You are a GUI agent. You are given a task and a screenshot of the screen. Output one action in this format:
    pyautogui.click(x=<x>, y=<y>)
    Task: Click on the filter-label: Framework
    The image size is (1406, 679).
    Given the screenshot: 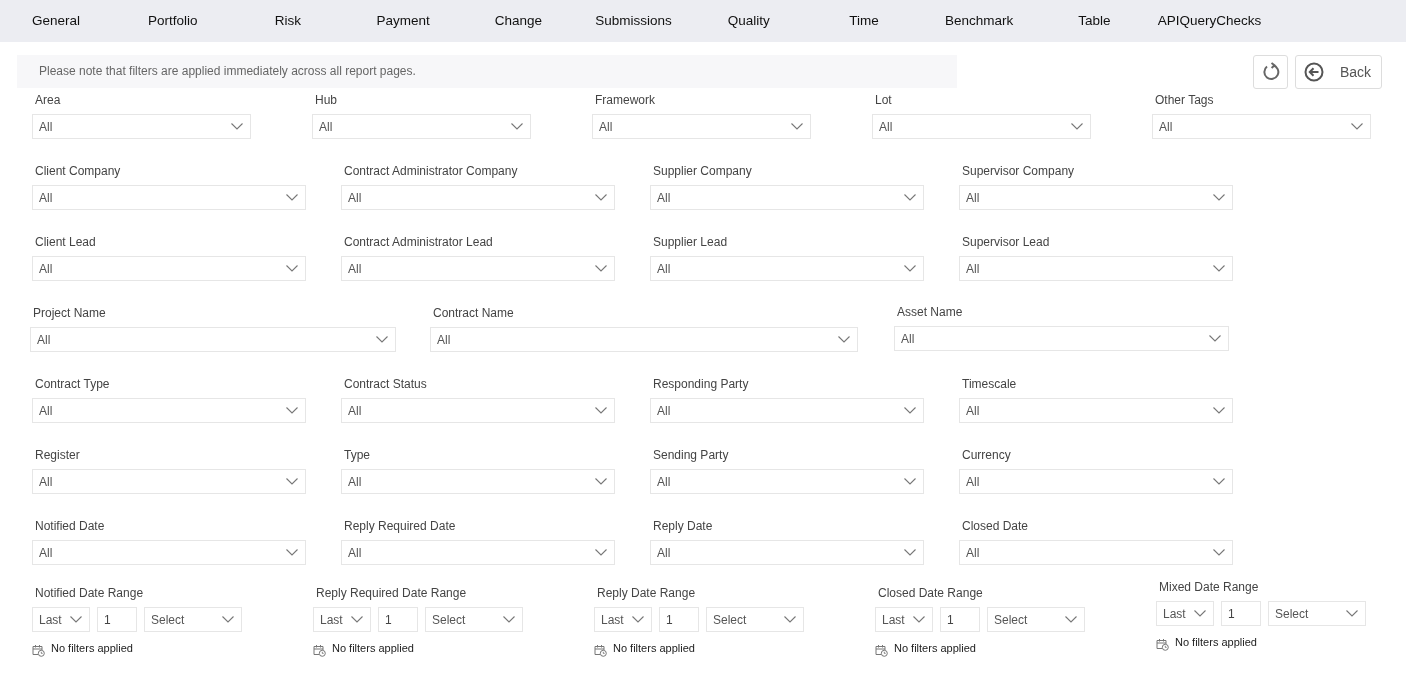 What is the action you would take?
    pyautogui.click(x=625, y=100)
    